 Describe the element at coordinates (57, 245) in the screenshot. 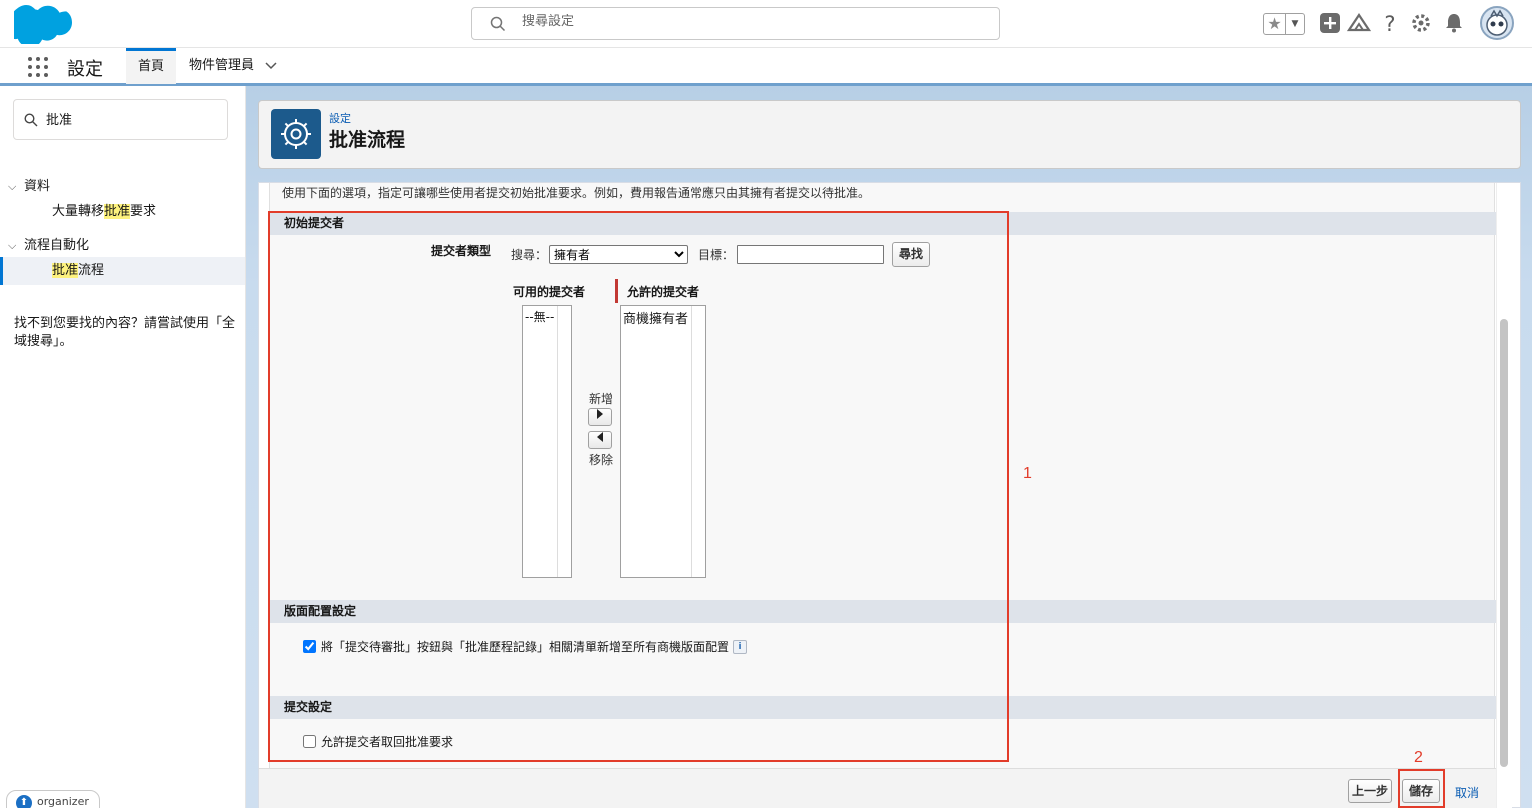

I see `tree-node-label: 流程自動化` at that location.